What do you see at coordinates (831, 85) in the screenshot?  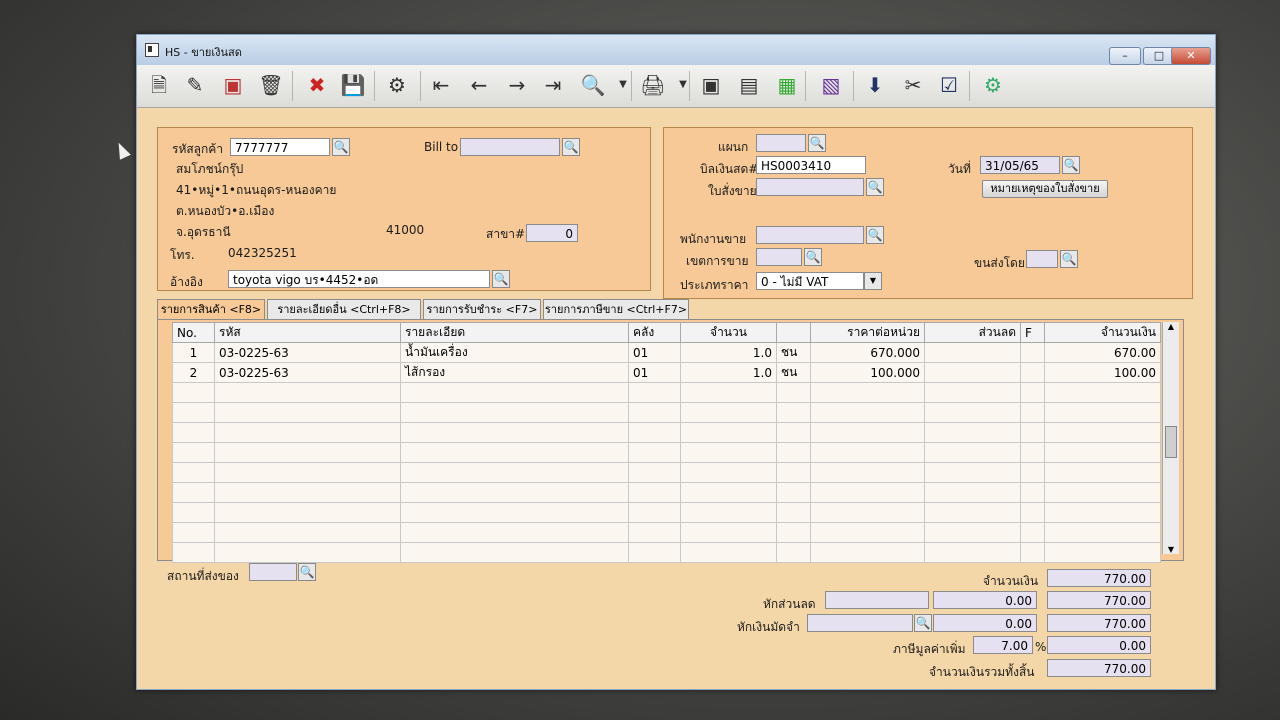 I see `stock-icon: ▧` at bounding box center [831, 85].